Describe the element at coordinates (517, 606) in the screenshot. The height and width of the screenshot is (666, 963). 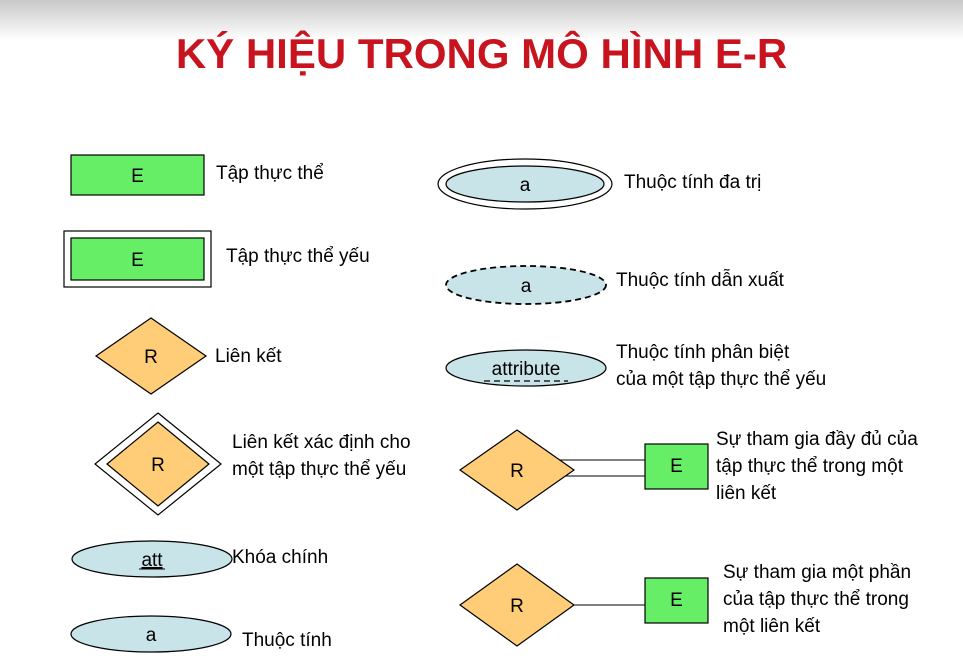
I see `partial-participation-relation-label: R` at that location.